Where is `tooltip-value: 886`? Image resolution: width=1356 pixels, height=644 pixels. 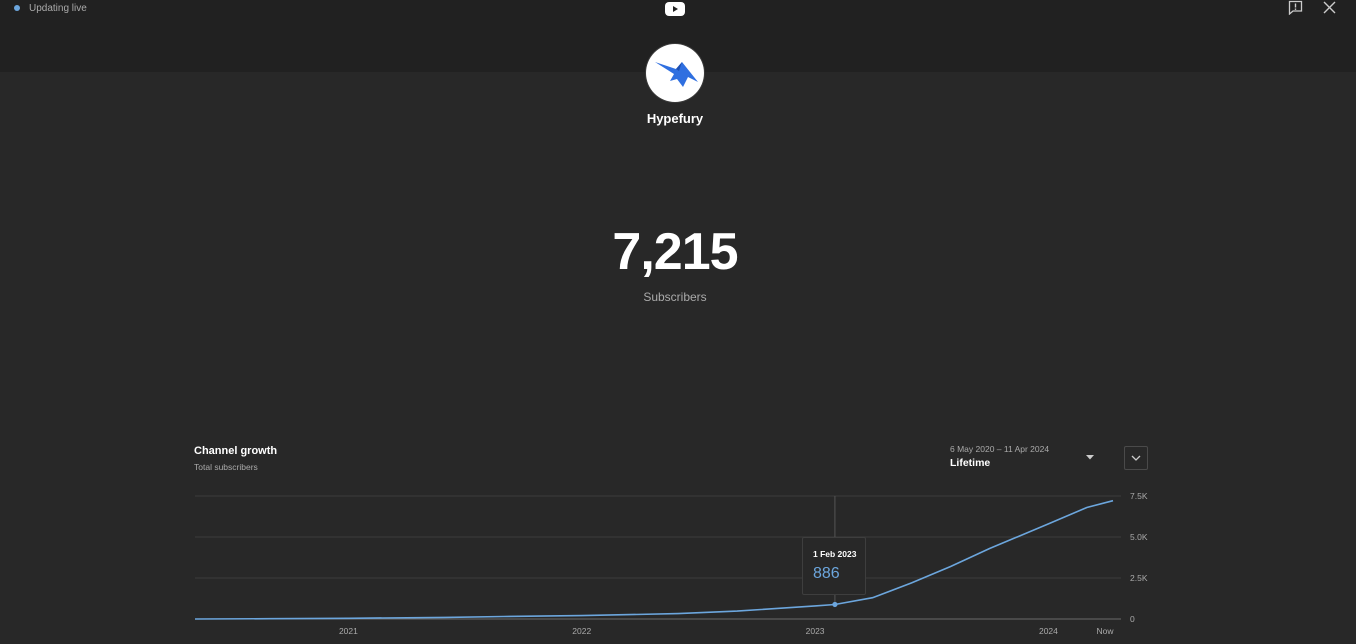 tooltip-value: 886 is located at coordinates (826, 573).